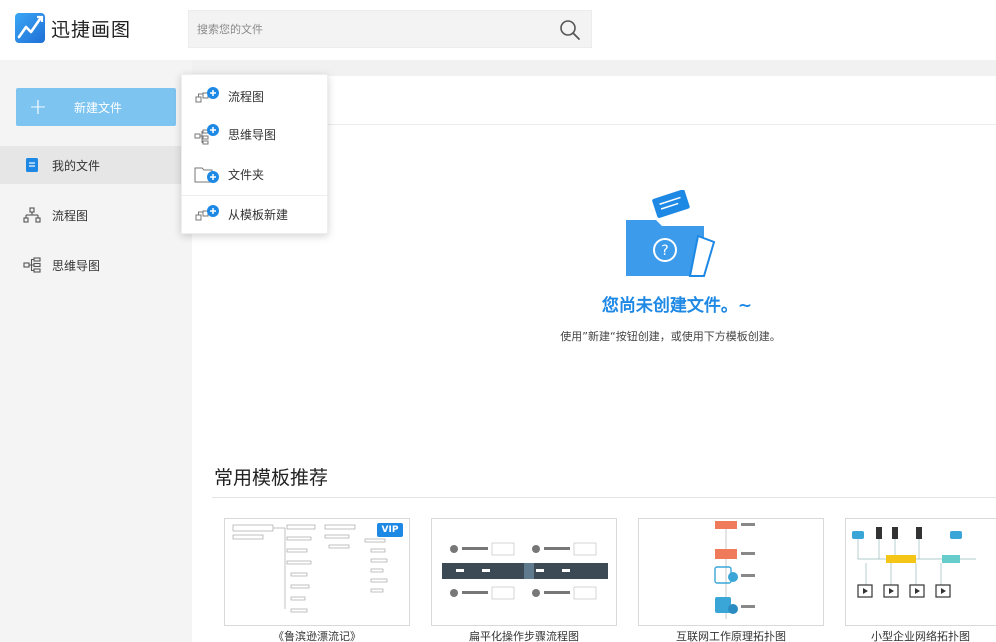  Describe the element at coordinates (246, 174) in the screenshot. I see `dropdown-item-label: 文件夹` at that location.